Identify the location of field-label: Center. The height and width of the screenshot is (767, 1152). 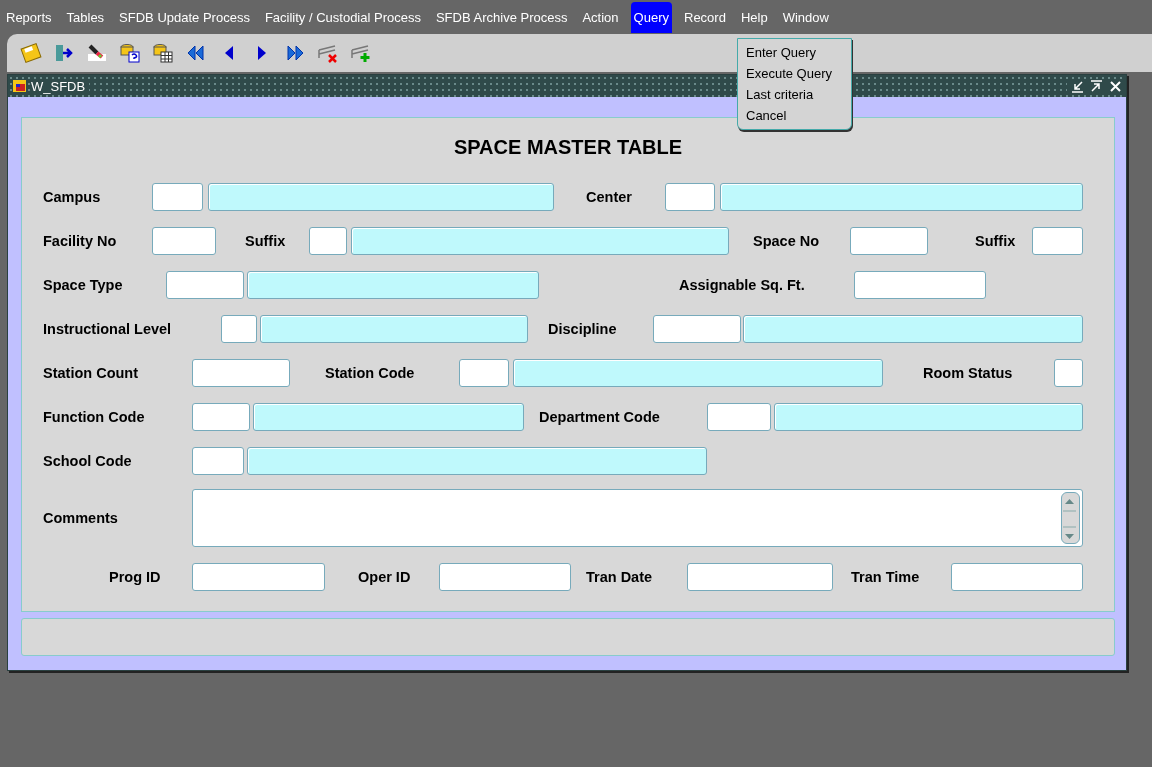
(609, 197).